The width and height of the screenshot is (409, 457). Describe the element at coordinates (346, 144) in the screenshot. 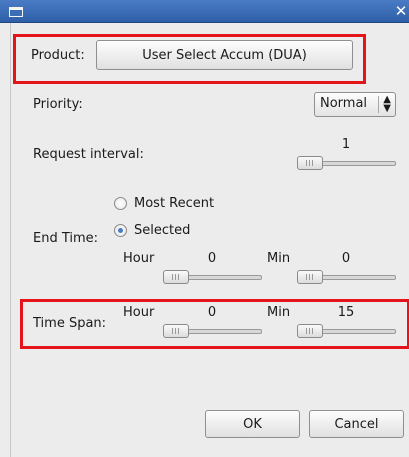

I see `request-interval-value: 1` at that location.